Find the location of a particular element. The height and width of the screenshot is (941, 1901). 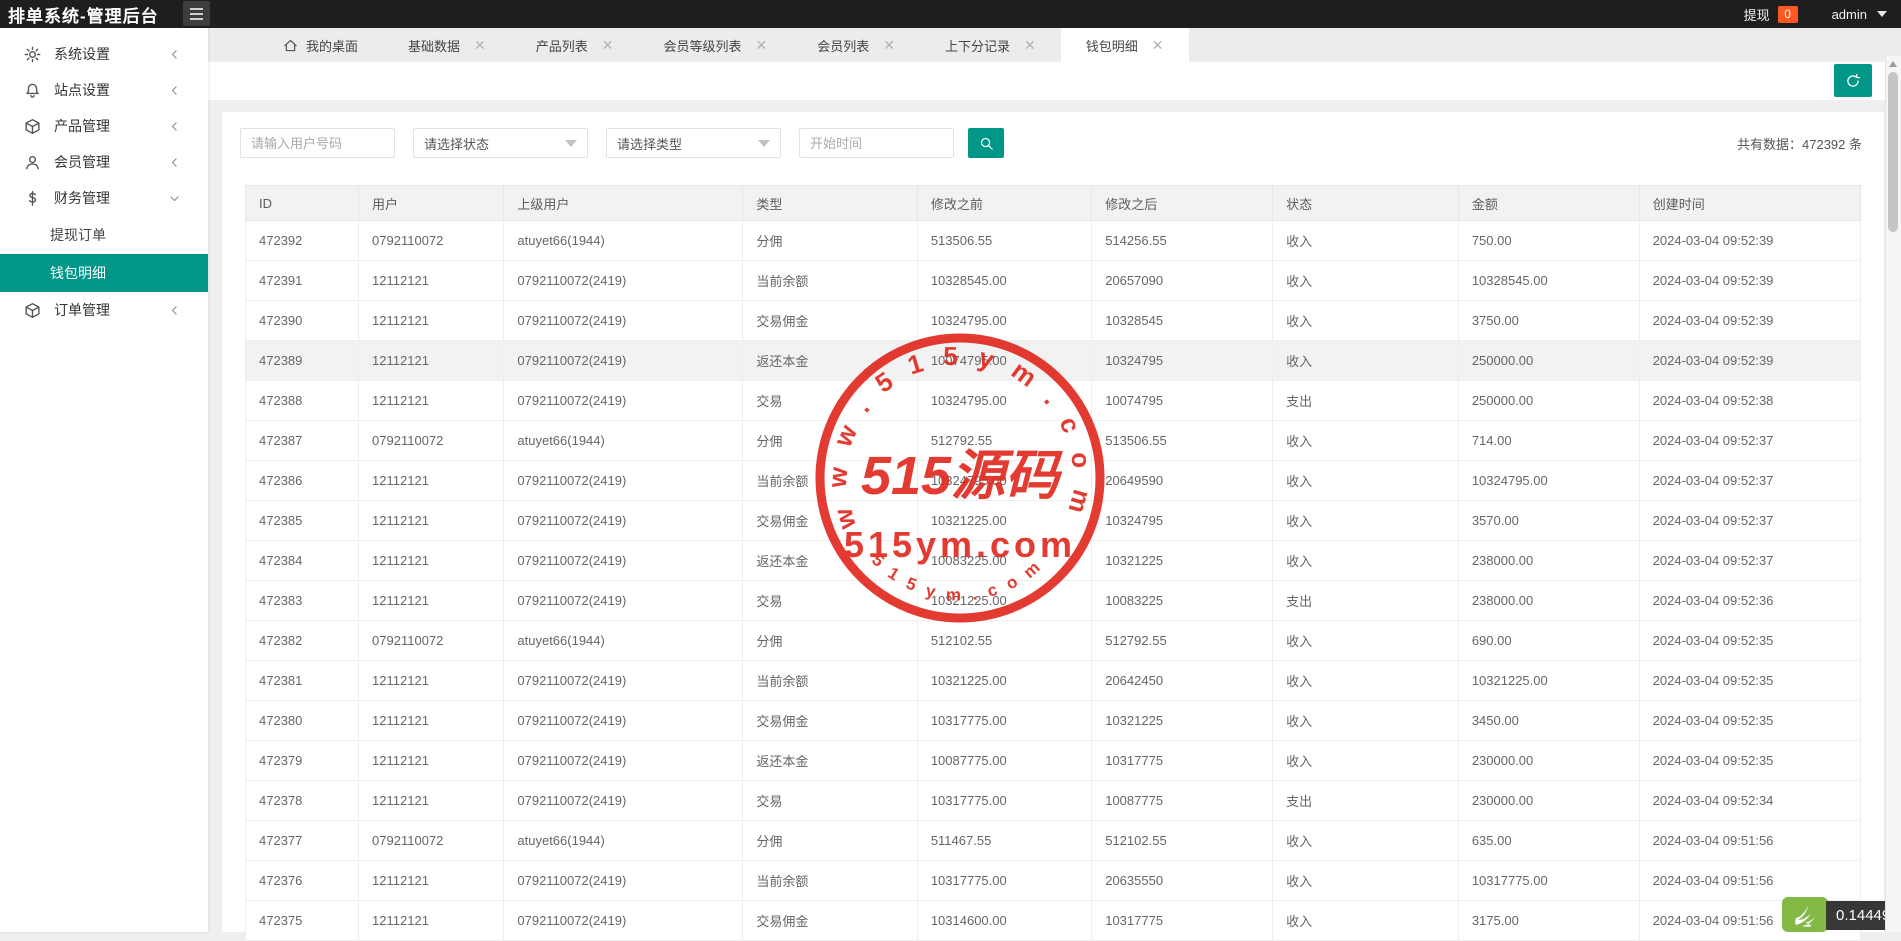

table-cell: 20649590 is located at coordinates (1182, 480).